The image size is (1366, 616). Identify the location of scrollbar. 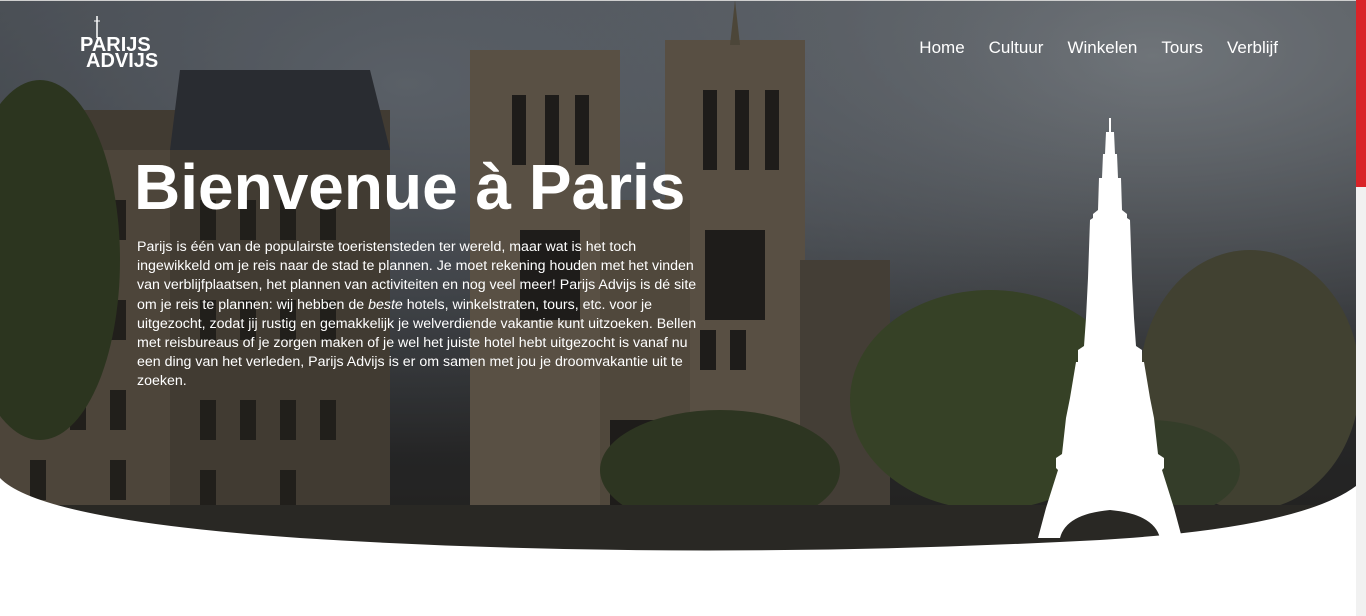
(1361, 308).